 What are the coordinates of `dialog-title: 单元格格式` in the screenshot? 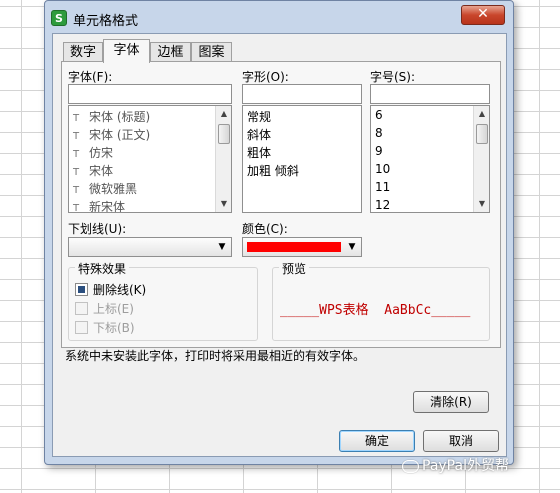 It's located at (106, 21).